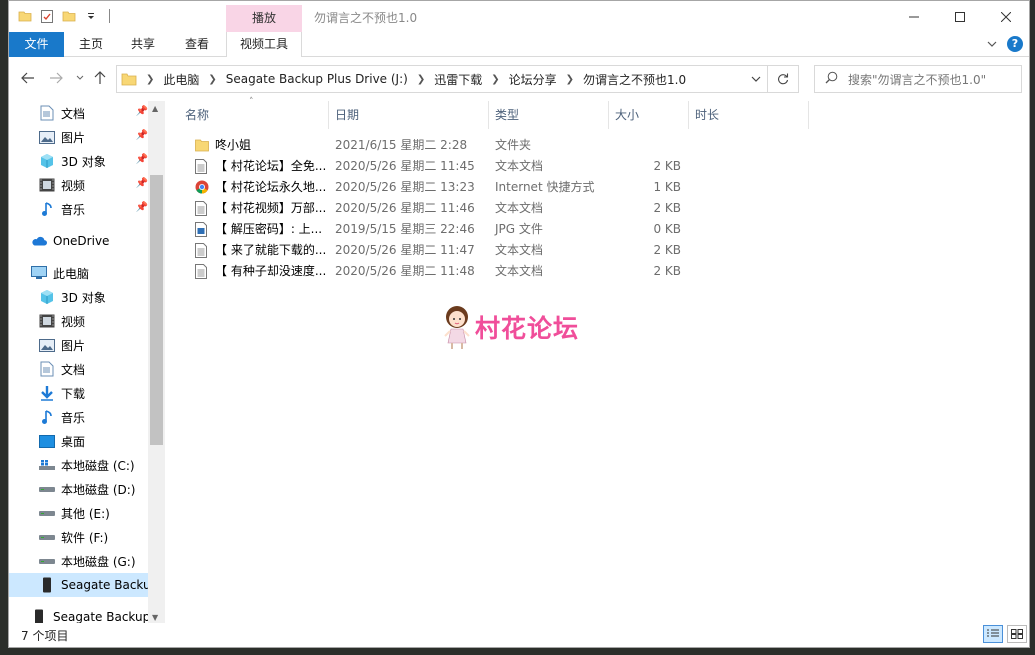  I want to click on refresh-button, so click(783, 79).